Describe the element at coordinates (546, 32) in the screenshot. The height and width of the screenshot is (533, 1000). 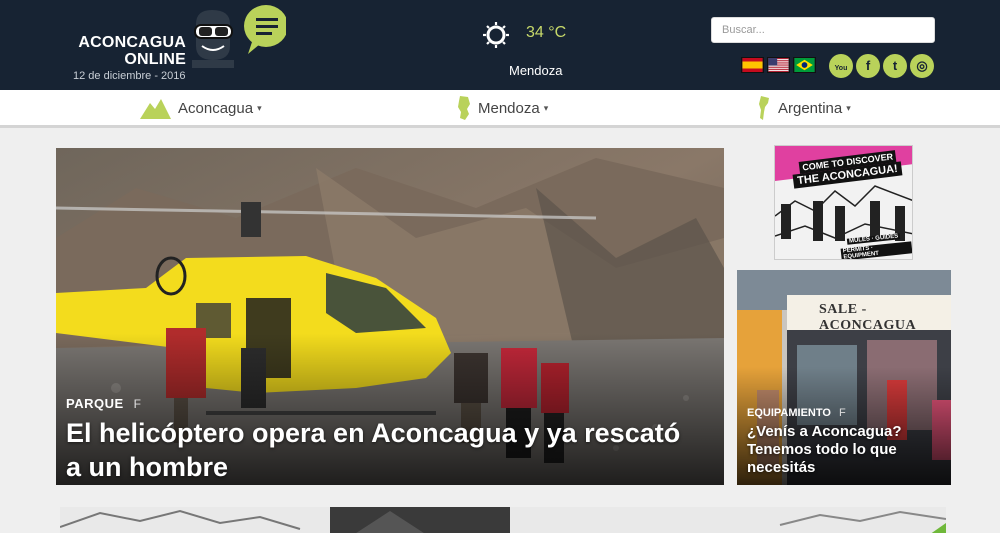
I see `weather-temperature: 34 °C` at that location.